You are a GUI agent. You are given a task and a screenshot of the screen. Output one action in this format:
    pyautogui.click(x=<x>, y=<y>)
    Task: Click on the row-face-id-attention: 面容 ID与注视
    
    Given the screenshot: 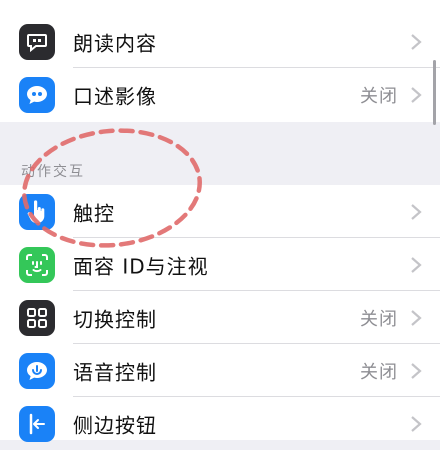 What is the action you would take?
    pyautogui.click(x=220, y=264)
    